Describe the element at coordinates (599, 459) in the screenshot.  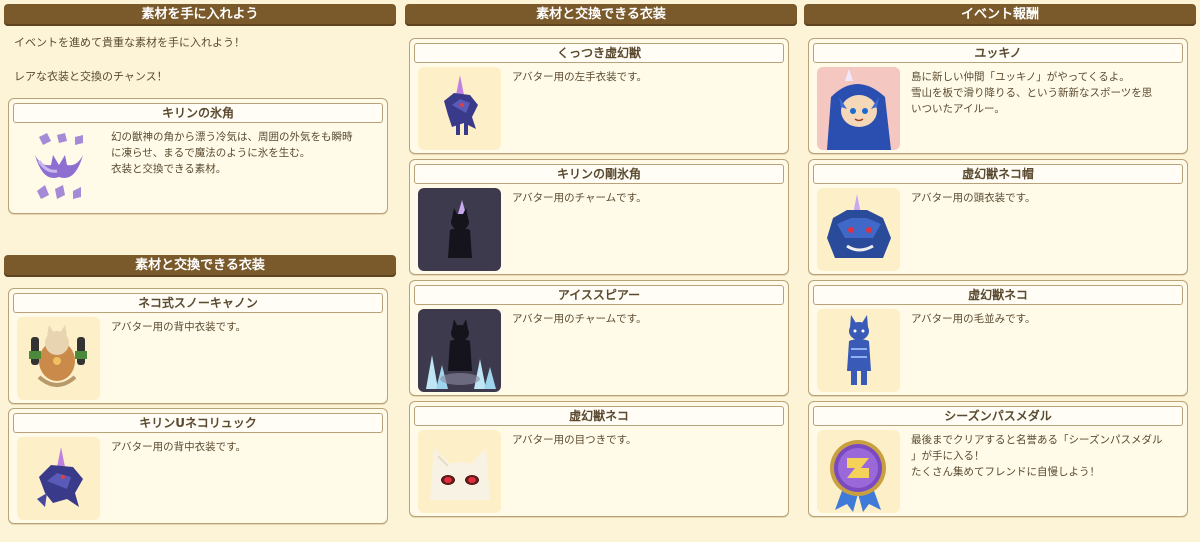
I see `costume-card: 虚幻獣ネコ アバター用の目つきです。` at that location.